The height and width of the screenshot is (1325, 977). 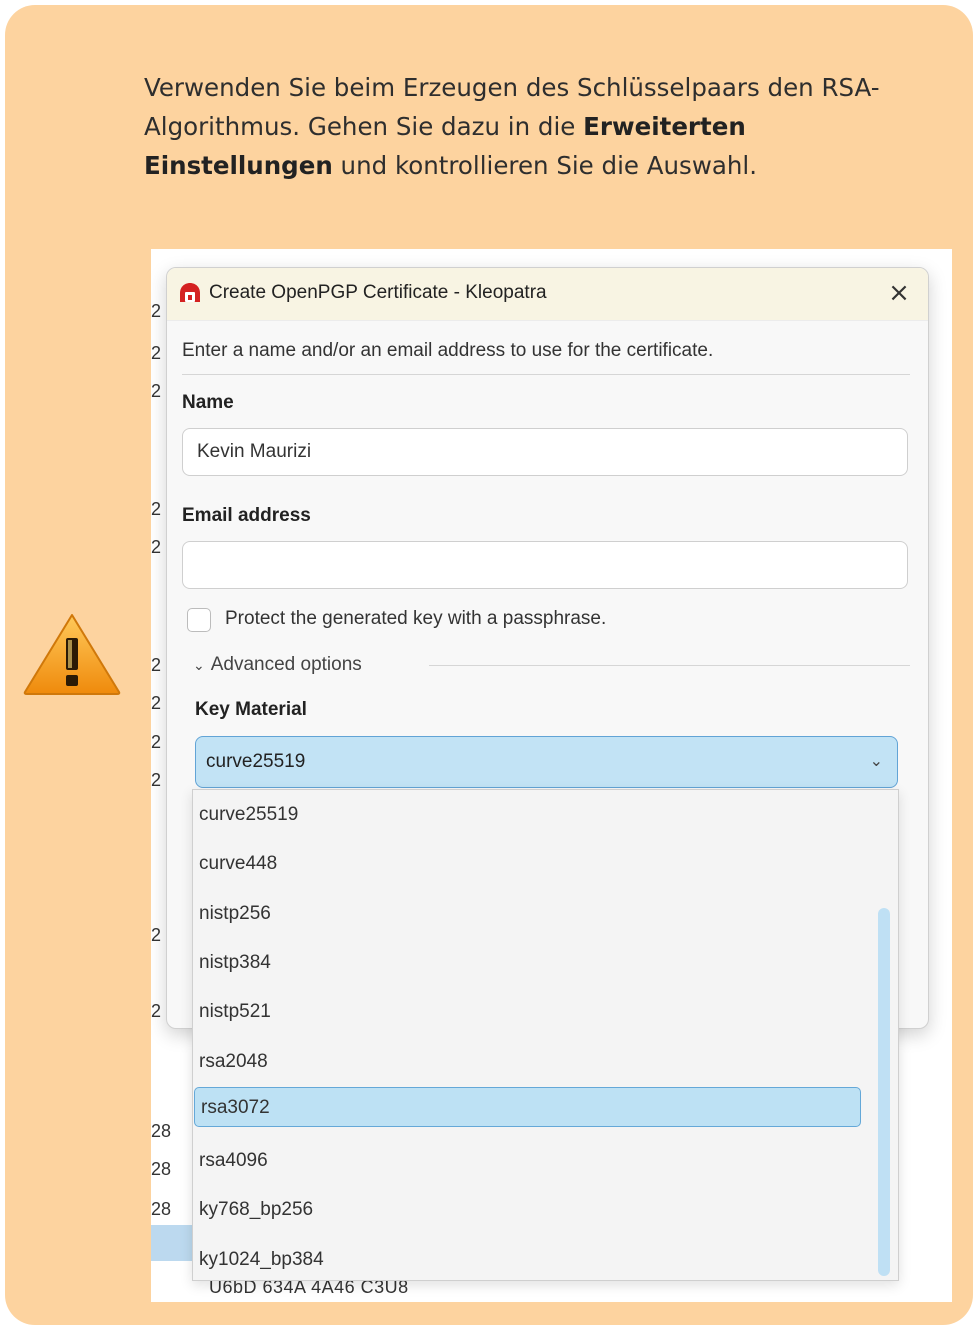 I want to click on warning-icon, so click(x=72, y=654).